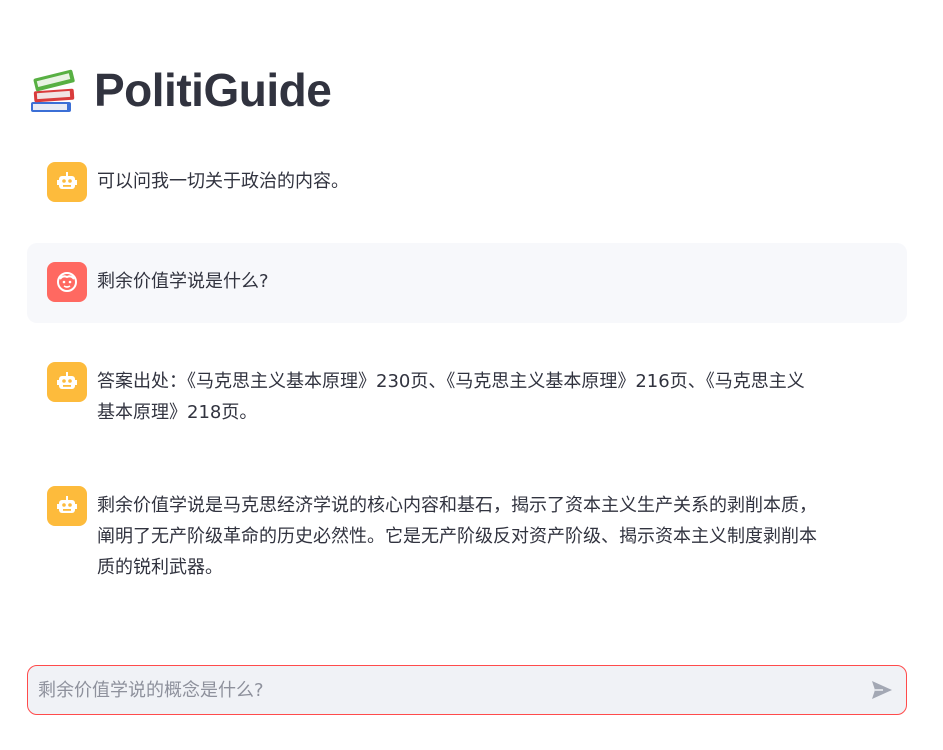  What do you see at coordinates (53, 90) in the screenshot?
I see `books-icon` at bounding box center [53, 90].